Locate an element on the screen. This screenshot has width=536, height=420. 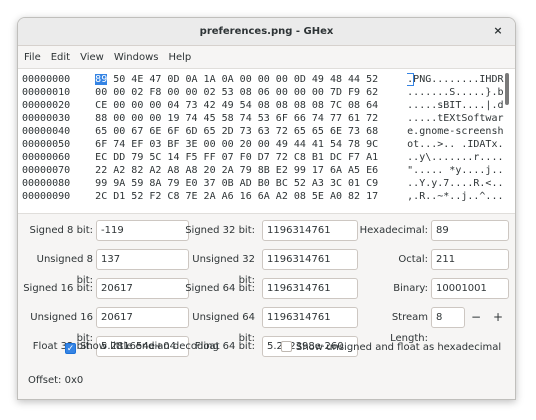
stream-length-increment-button: + is located at coordinates (498, 317).